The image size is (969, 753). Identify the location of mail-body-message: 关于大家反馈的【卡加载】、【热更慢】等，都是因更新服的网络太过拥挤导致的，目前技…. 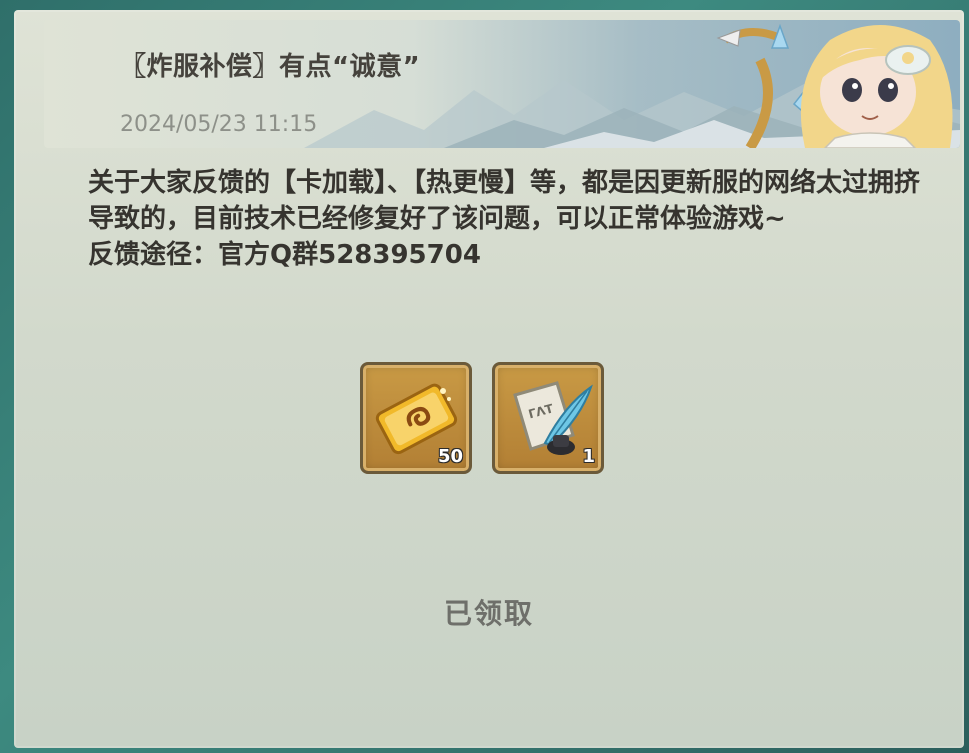
(504, 201).